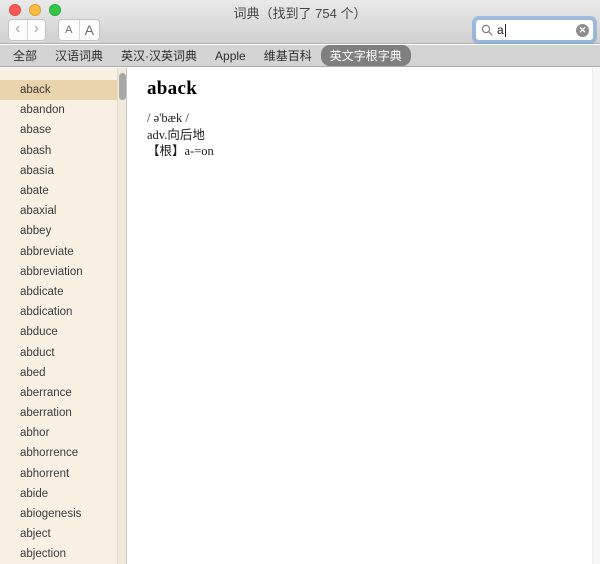  What do you see at coordinates (582, 30) in the screenshot?
I see `clear-search-icon: ✕` at bounding box center [582, 30].